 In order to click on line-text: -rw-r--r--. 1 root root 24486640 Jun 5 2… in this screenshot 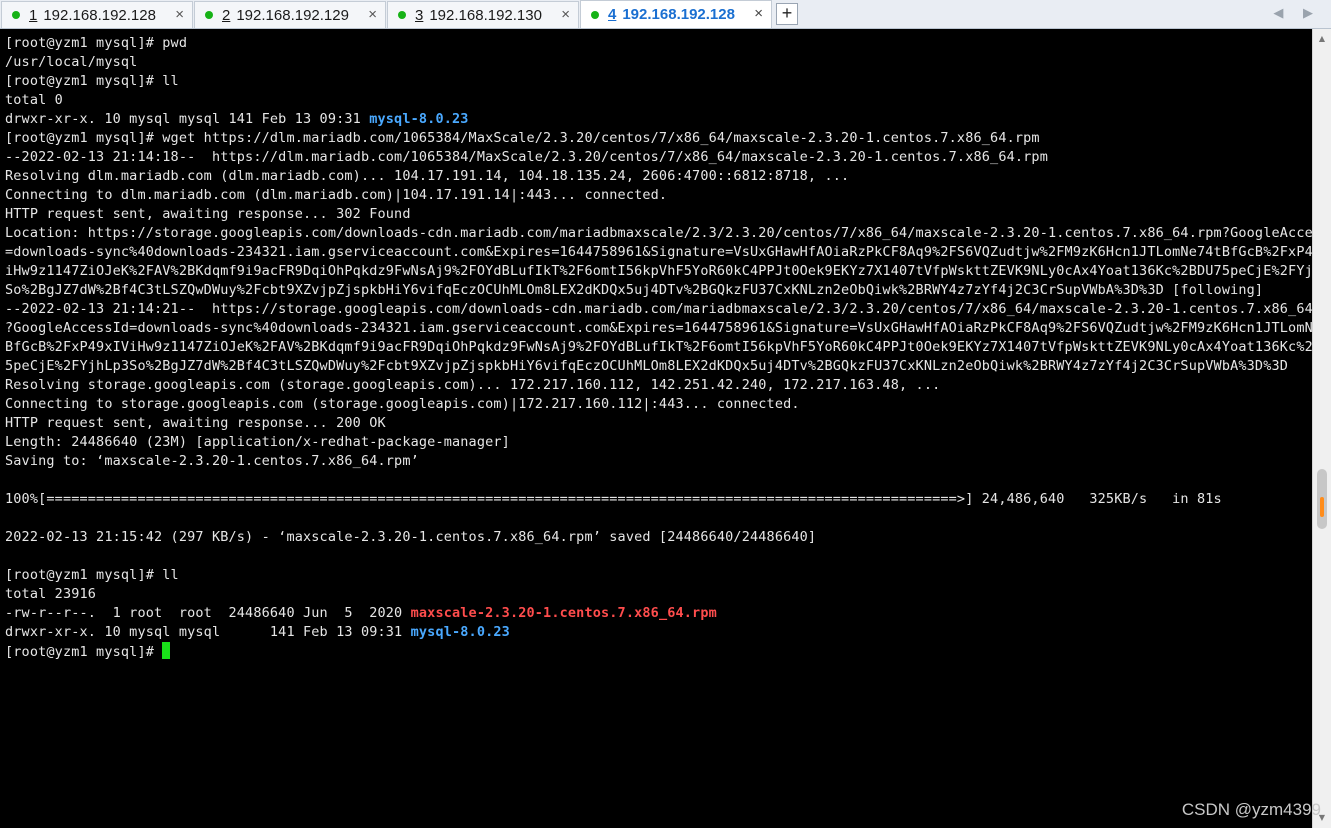, I will do `click(208, 613)`.